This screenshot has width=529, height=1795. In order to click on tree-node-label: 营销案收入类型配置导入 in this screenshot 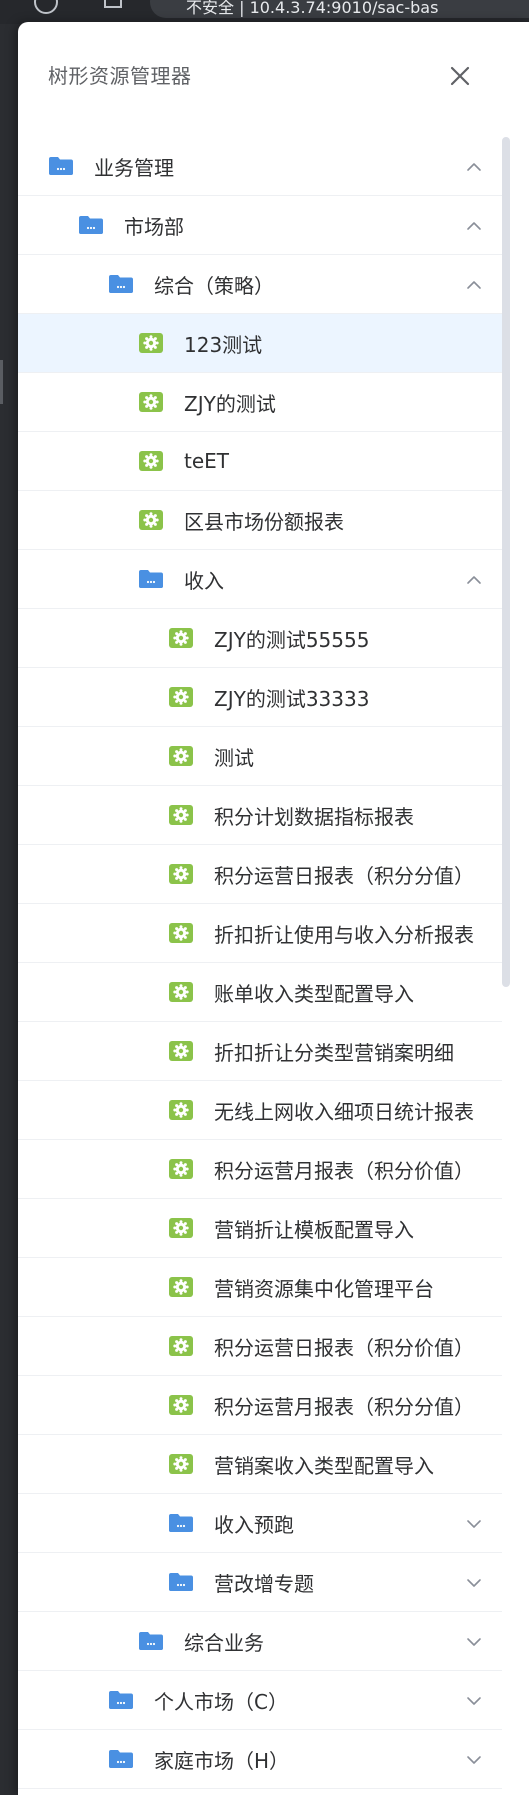, I will do `click(324, 1465)`.